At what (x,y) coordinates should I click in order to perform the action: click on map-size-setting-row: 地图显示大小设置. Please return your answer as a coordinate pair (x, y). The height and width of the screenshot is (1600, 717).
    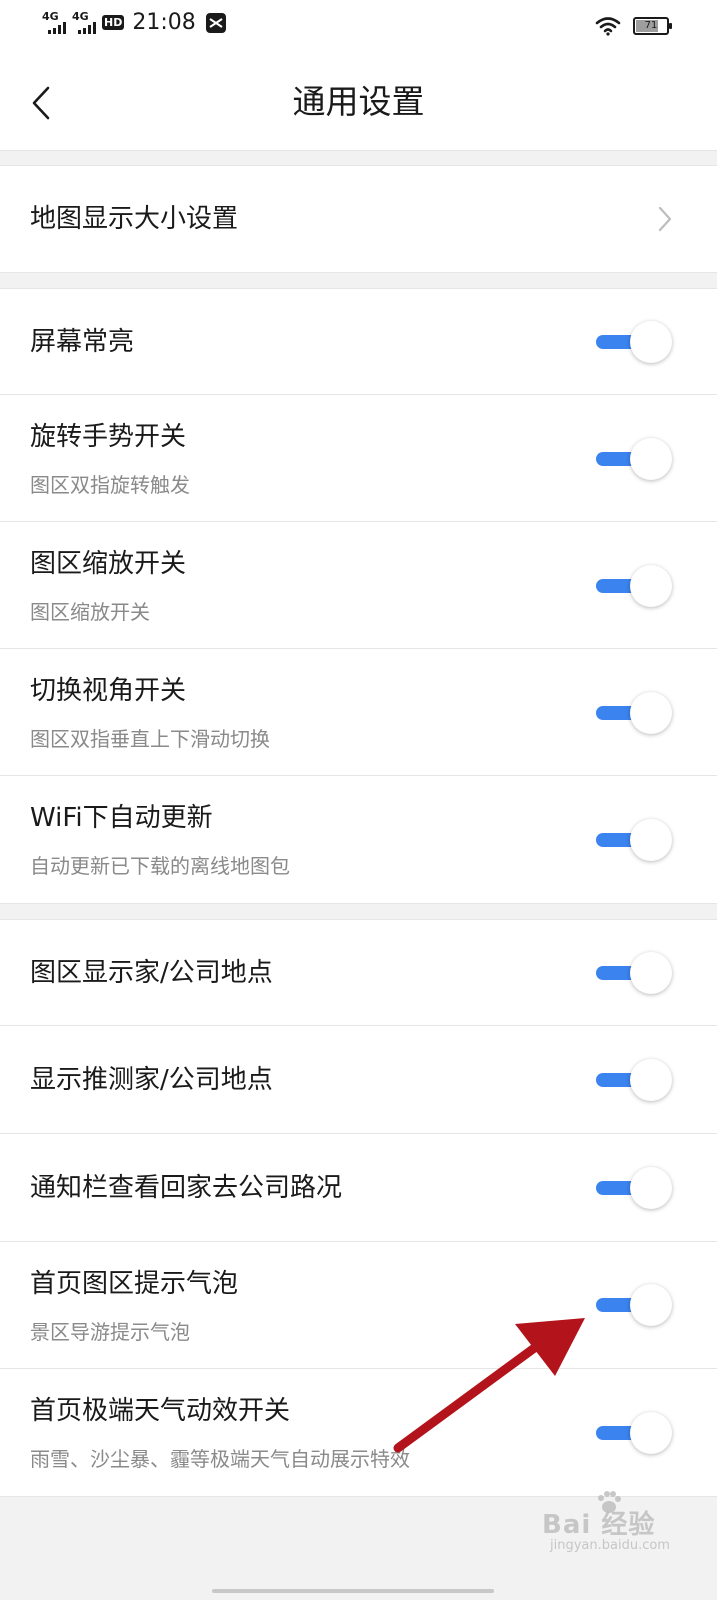
    Looking at the image, I should click on (358, 219).